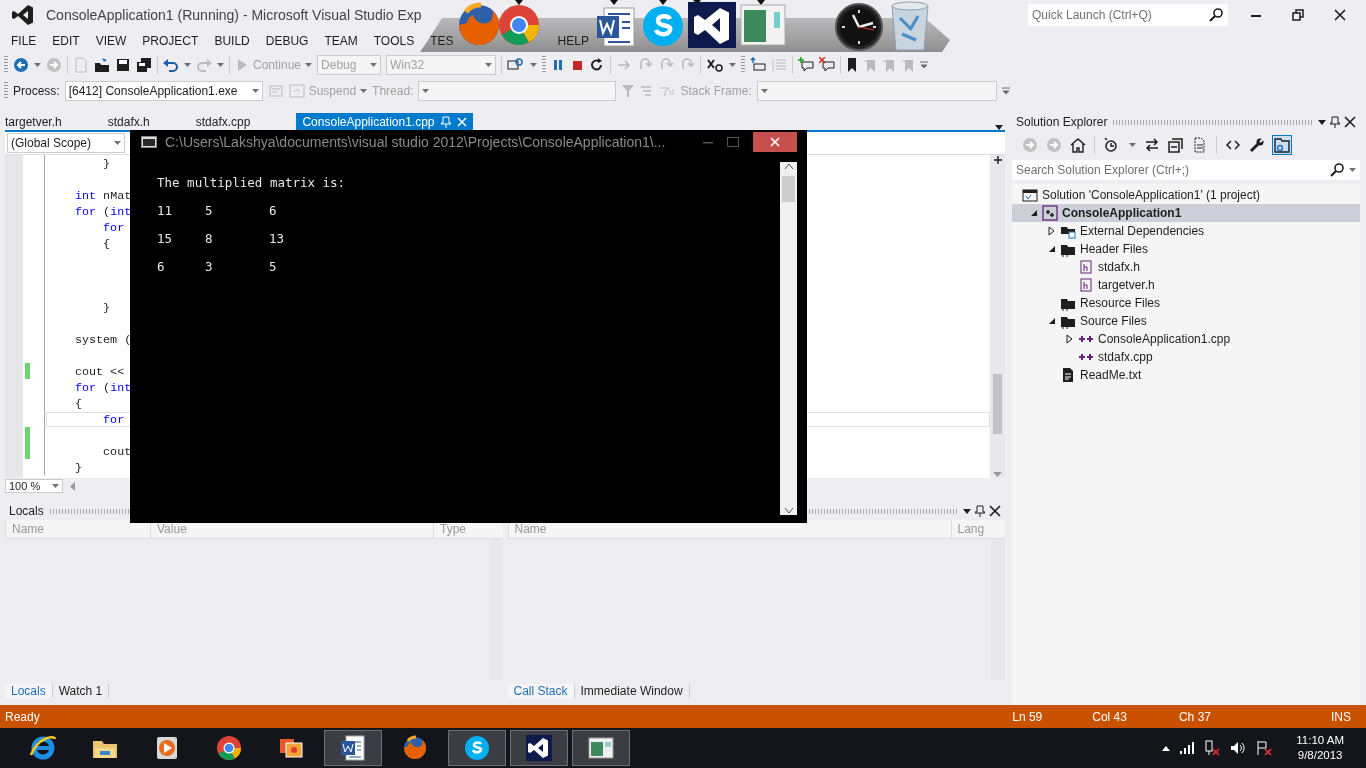 This screenshot has height=768, width=1366. Describe the element at coordinates (133, 121) in the screenshot. I see `document-tab: stdafx.h` at that location.